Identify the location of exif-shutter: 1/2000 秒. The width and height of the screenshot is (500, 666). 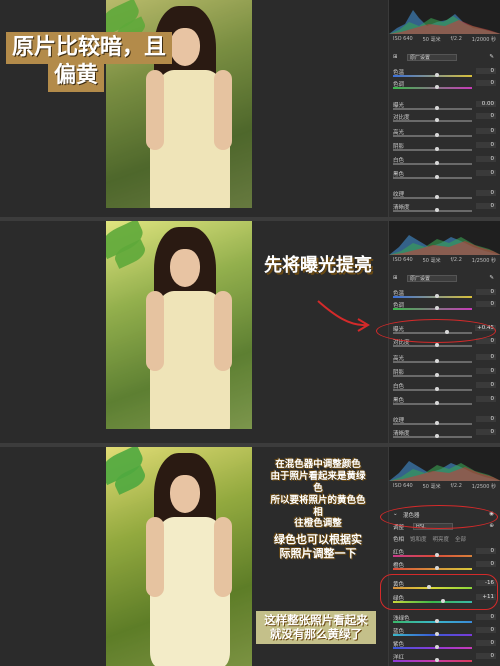
(483, 40).